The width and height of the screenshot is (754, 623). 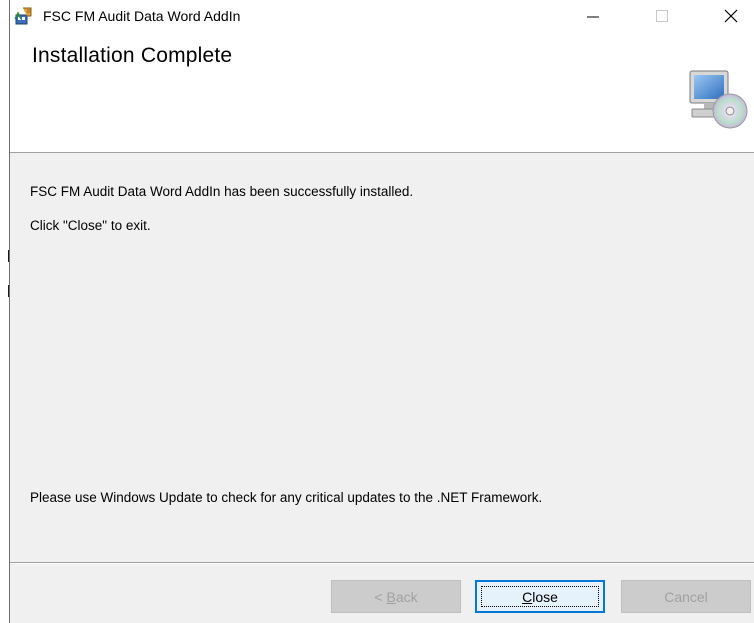 I want to click on focus-rectangle, so click(x=540, y=596).